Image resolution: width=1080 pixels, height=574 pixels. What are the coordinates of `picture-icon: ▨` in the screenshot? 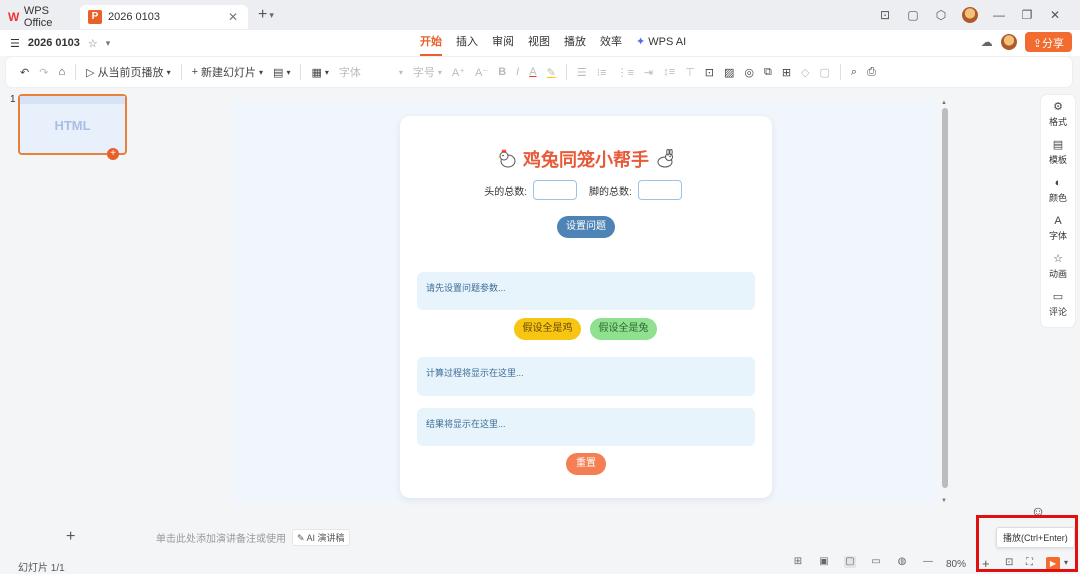 It's located at (729, 72).